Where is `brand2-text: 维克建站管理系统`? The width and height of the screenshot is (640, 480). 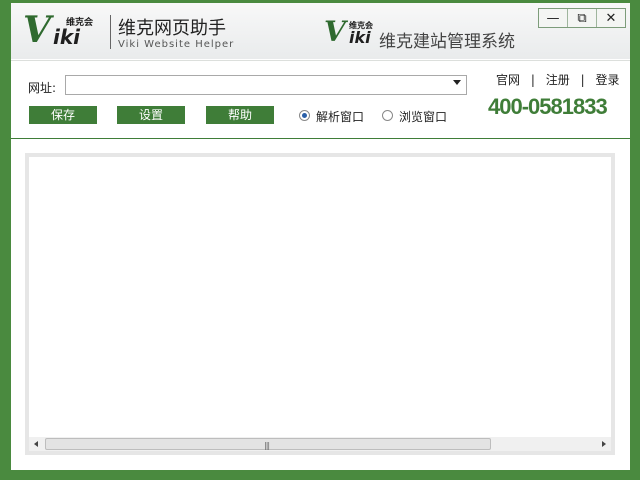 brand2-text: 维克建站管理系统 is located at coordinates (447, 42).